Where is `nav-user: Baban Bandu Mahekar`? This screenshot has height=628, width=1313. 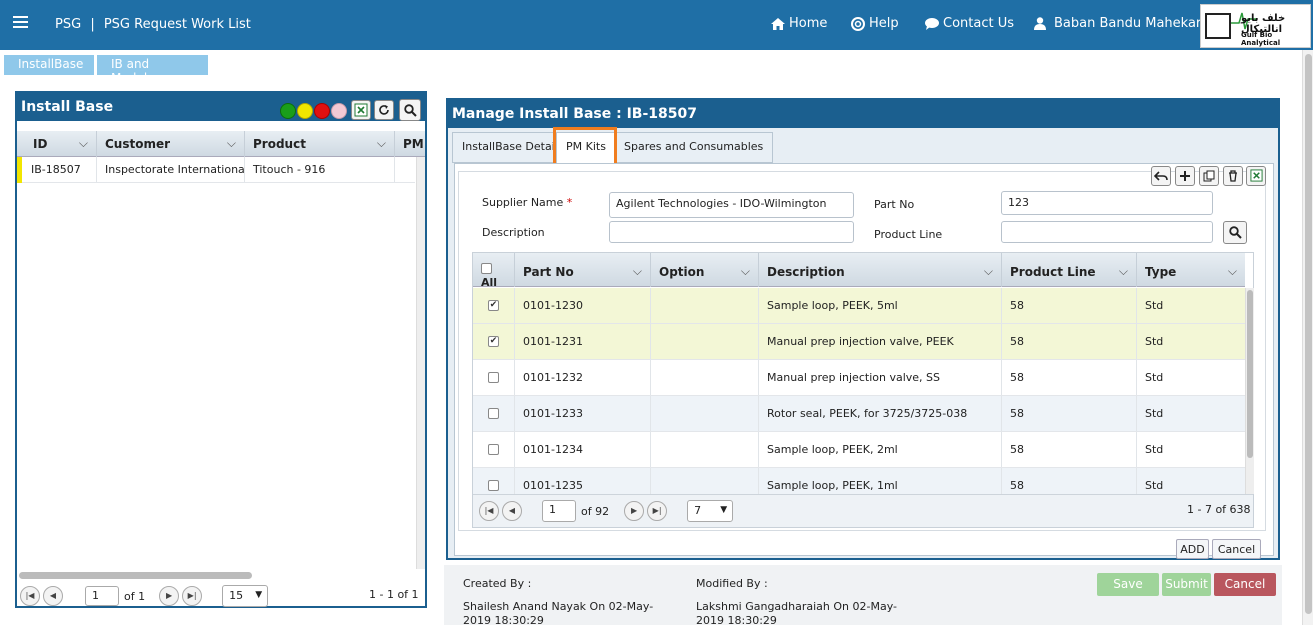
nav-user: Baban Bandu Mahekar is located at coordinates (1117, 23).